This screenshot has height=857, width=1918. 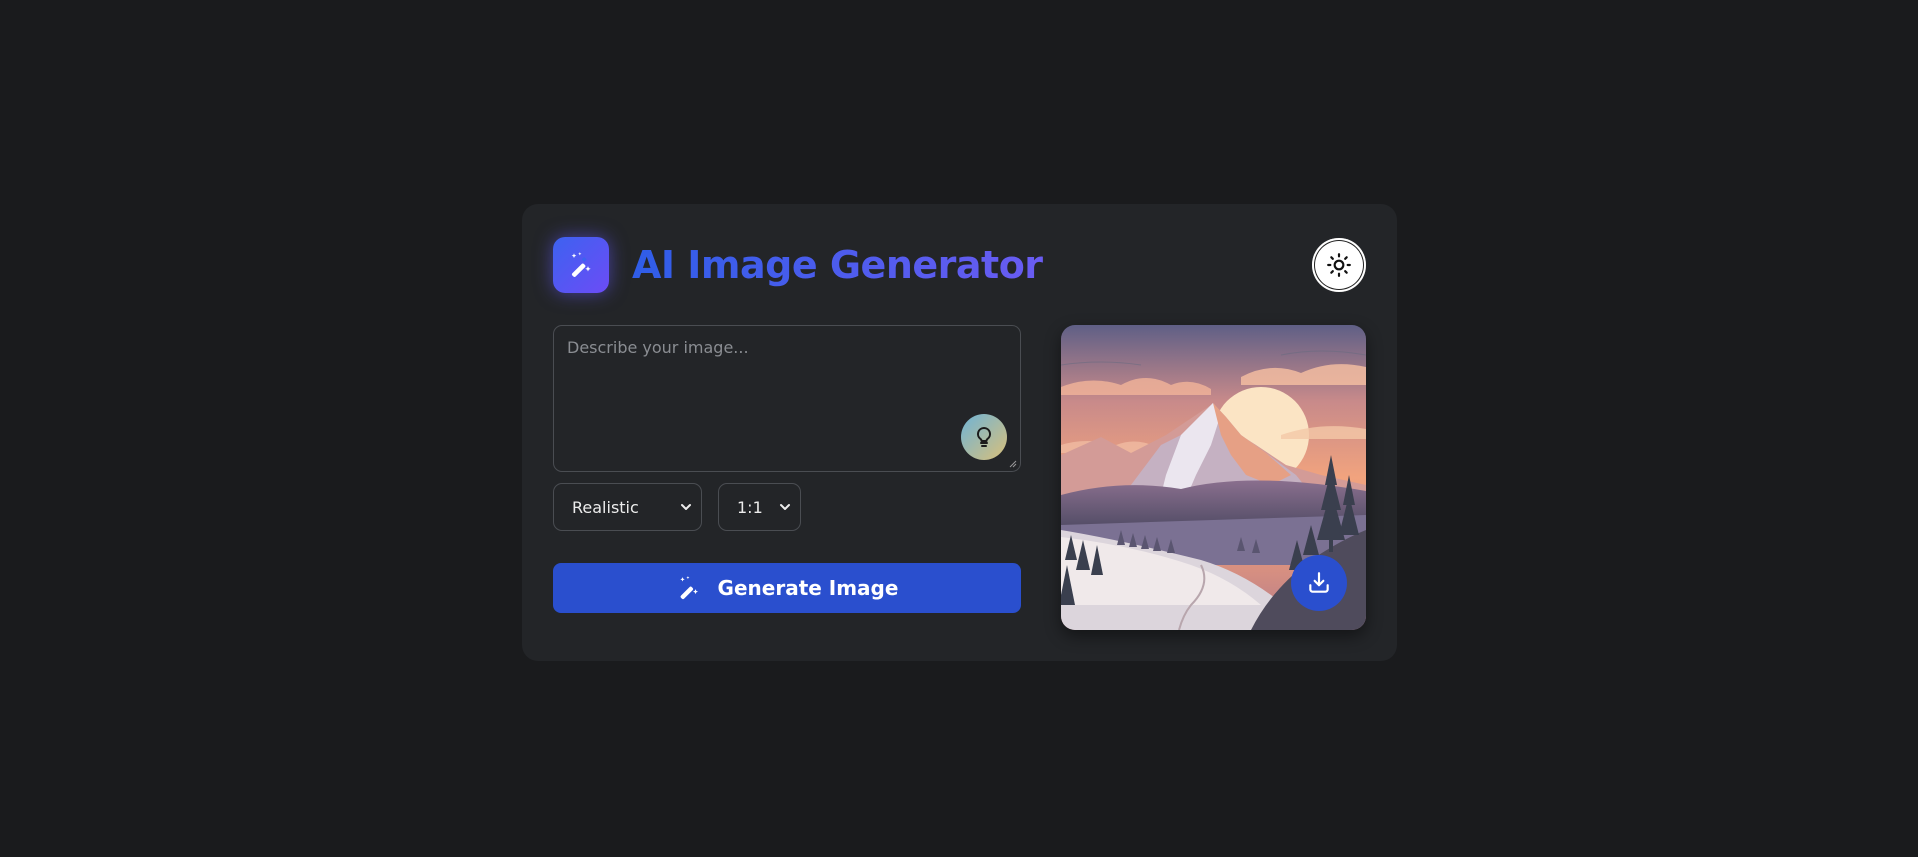 I want to click on image-preview, so click(x=1213, y=477).